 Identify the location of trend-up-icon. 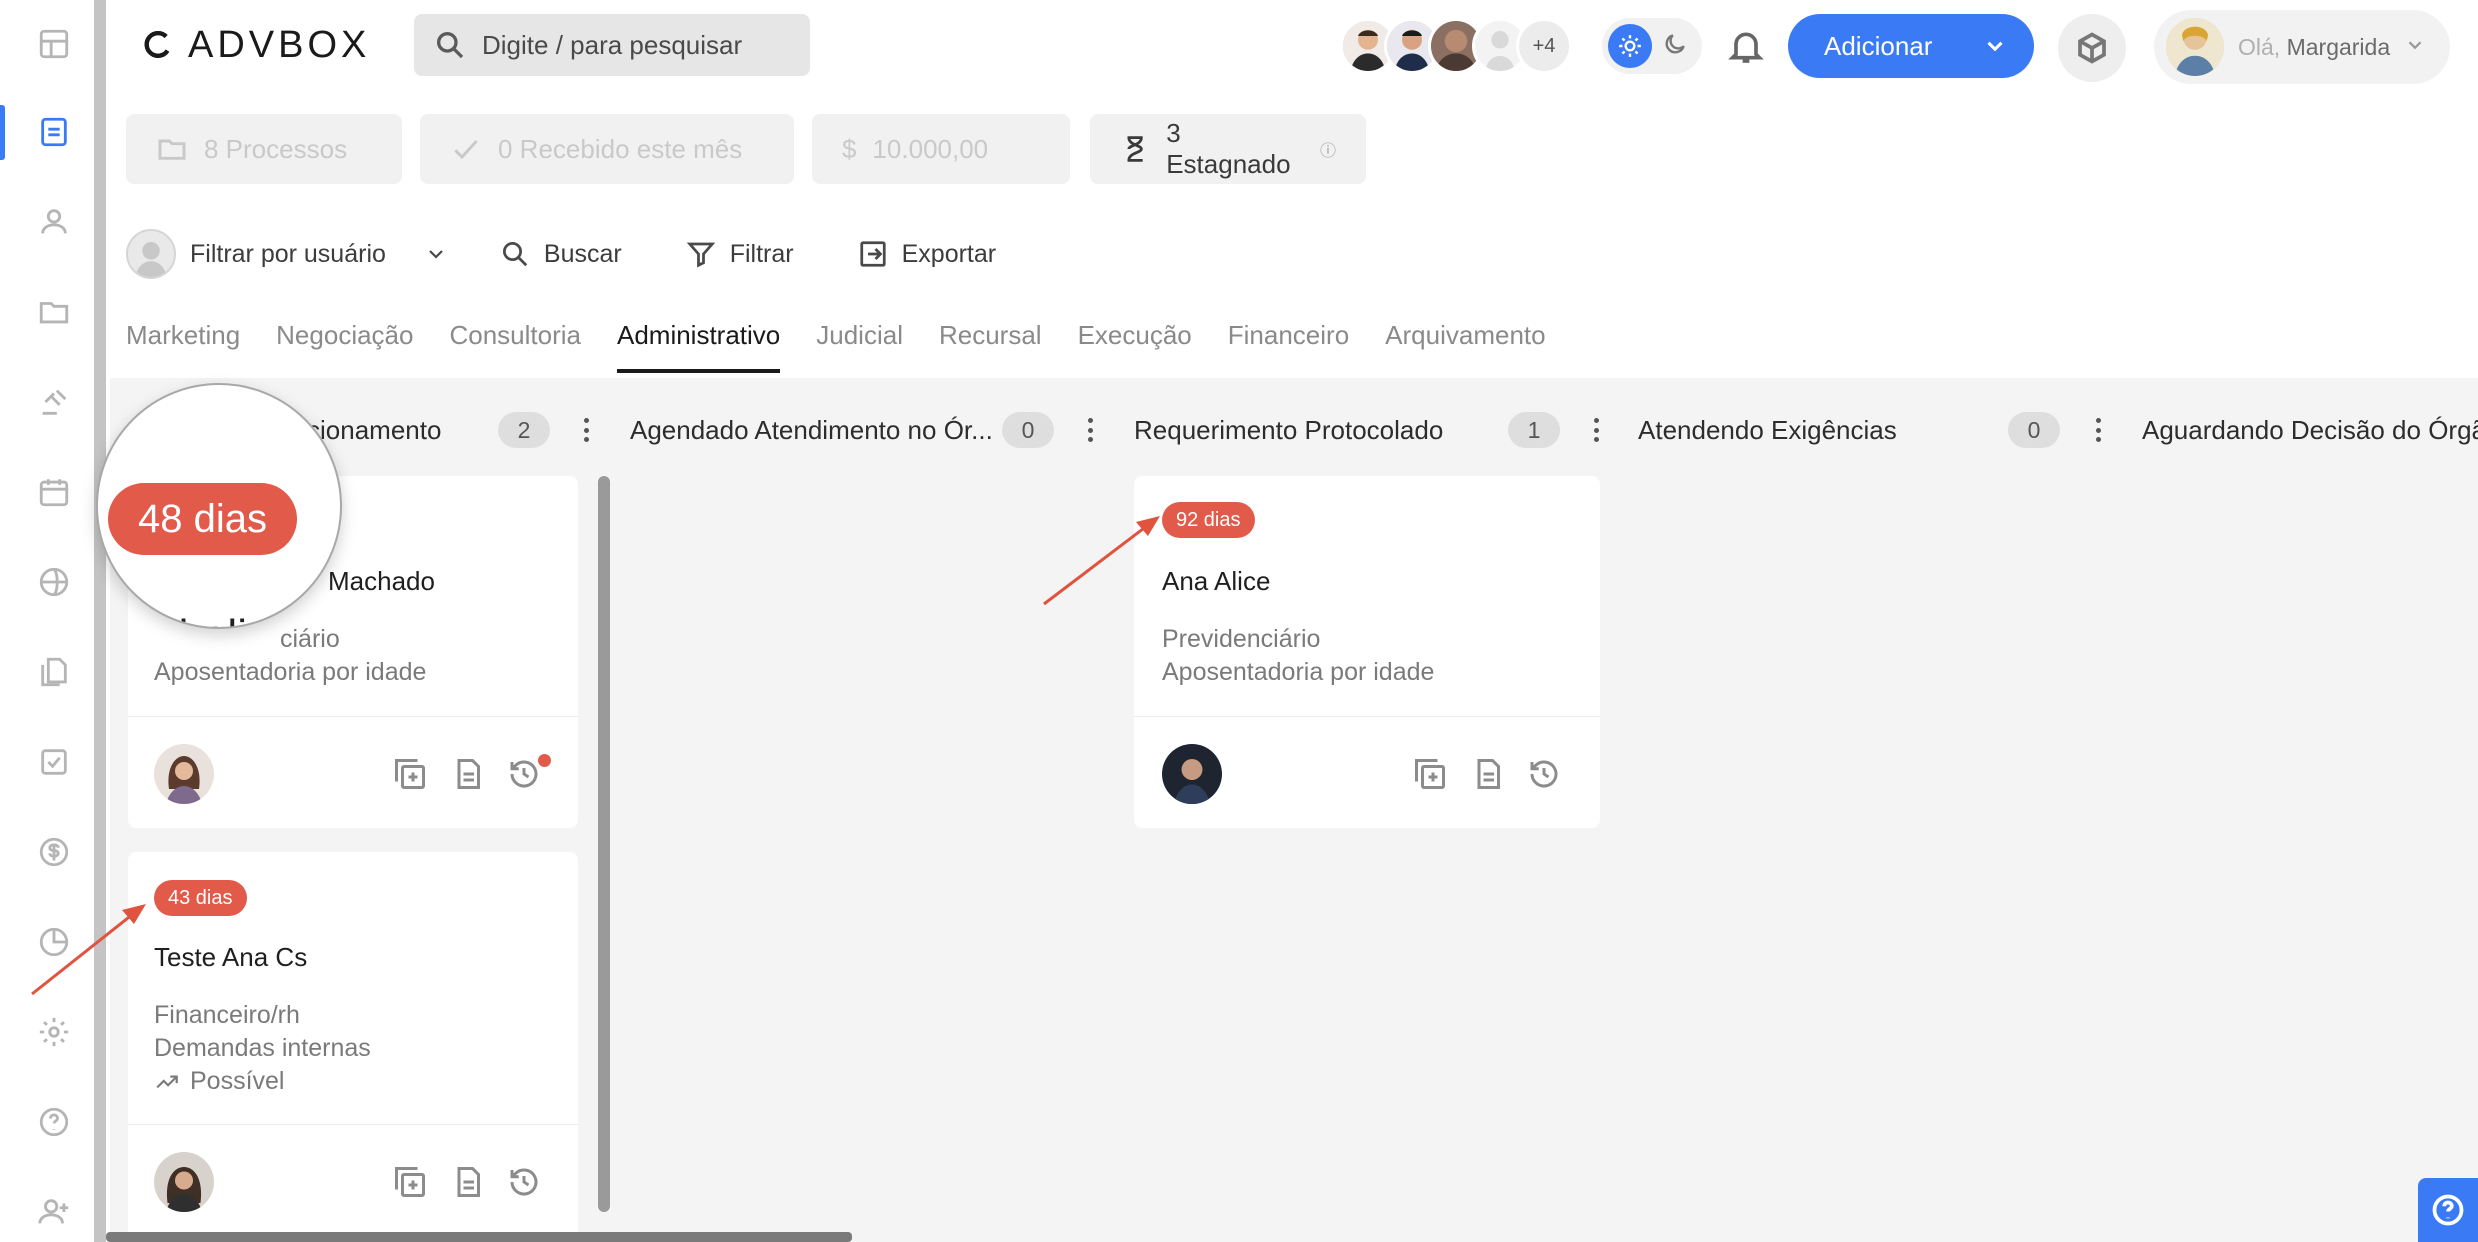
(167, 1081).